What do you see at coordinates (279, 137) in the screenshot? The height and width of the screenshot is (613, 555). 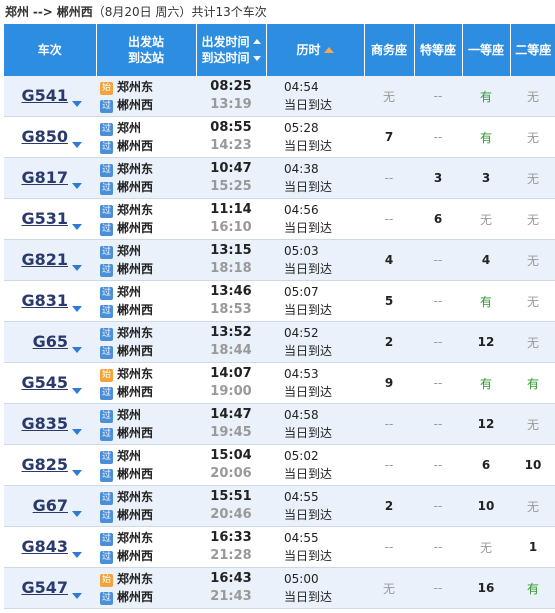 I see `table-row: G850 过郑州过郴州西 08:55 14:23 05:28 当日到达 7 -- 有 无` at bounding box center [279, 137].